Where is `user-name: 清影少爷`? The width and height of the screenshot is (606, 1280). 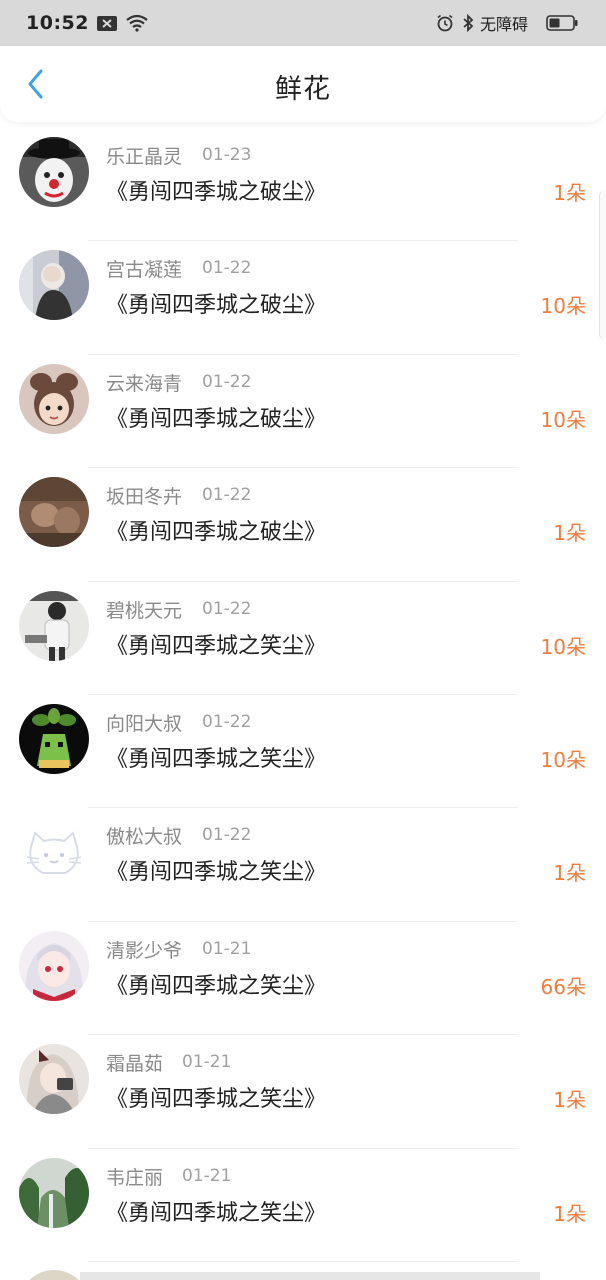 user-name: 清影少爷 is located at coordinates (144, 950).